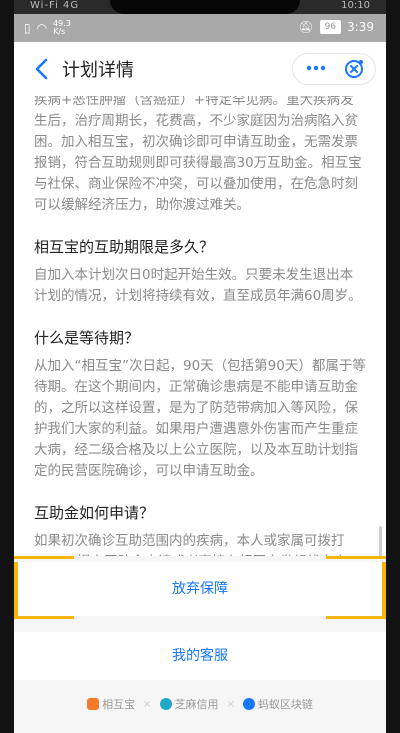 The height and width of the screenshot is (733, 400). Describe the element at coordinates (42, 69) in the screenshot. I see `back-arrow-icon` at that location.